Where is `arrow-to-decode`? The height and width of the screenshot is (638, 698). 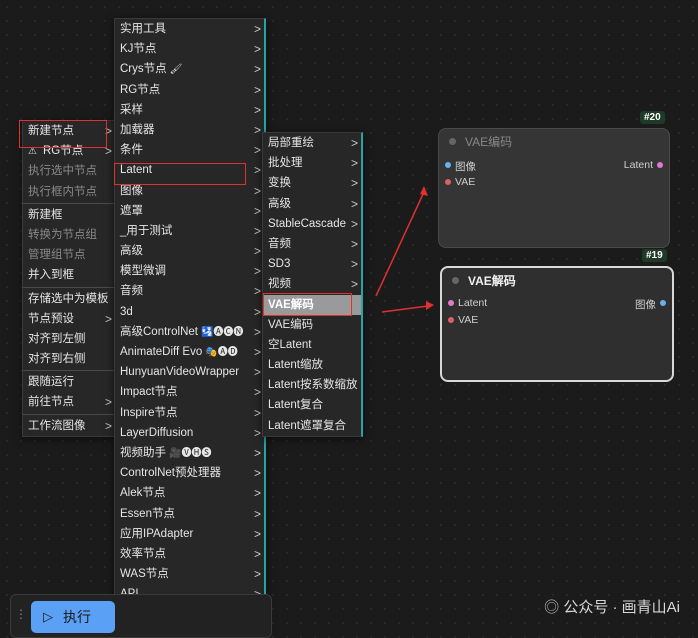
arrow-to-decode is located at coordinates (405, 309).